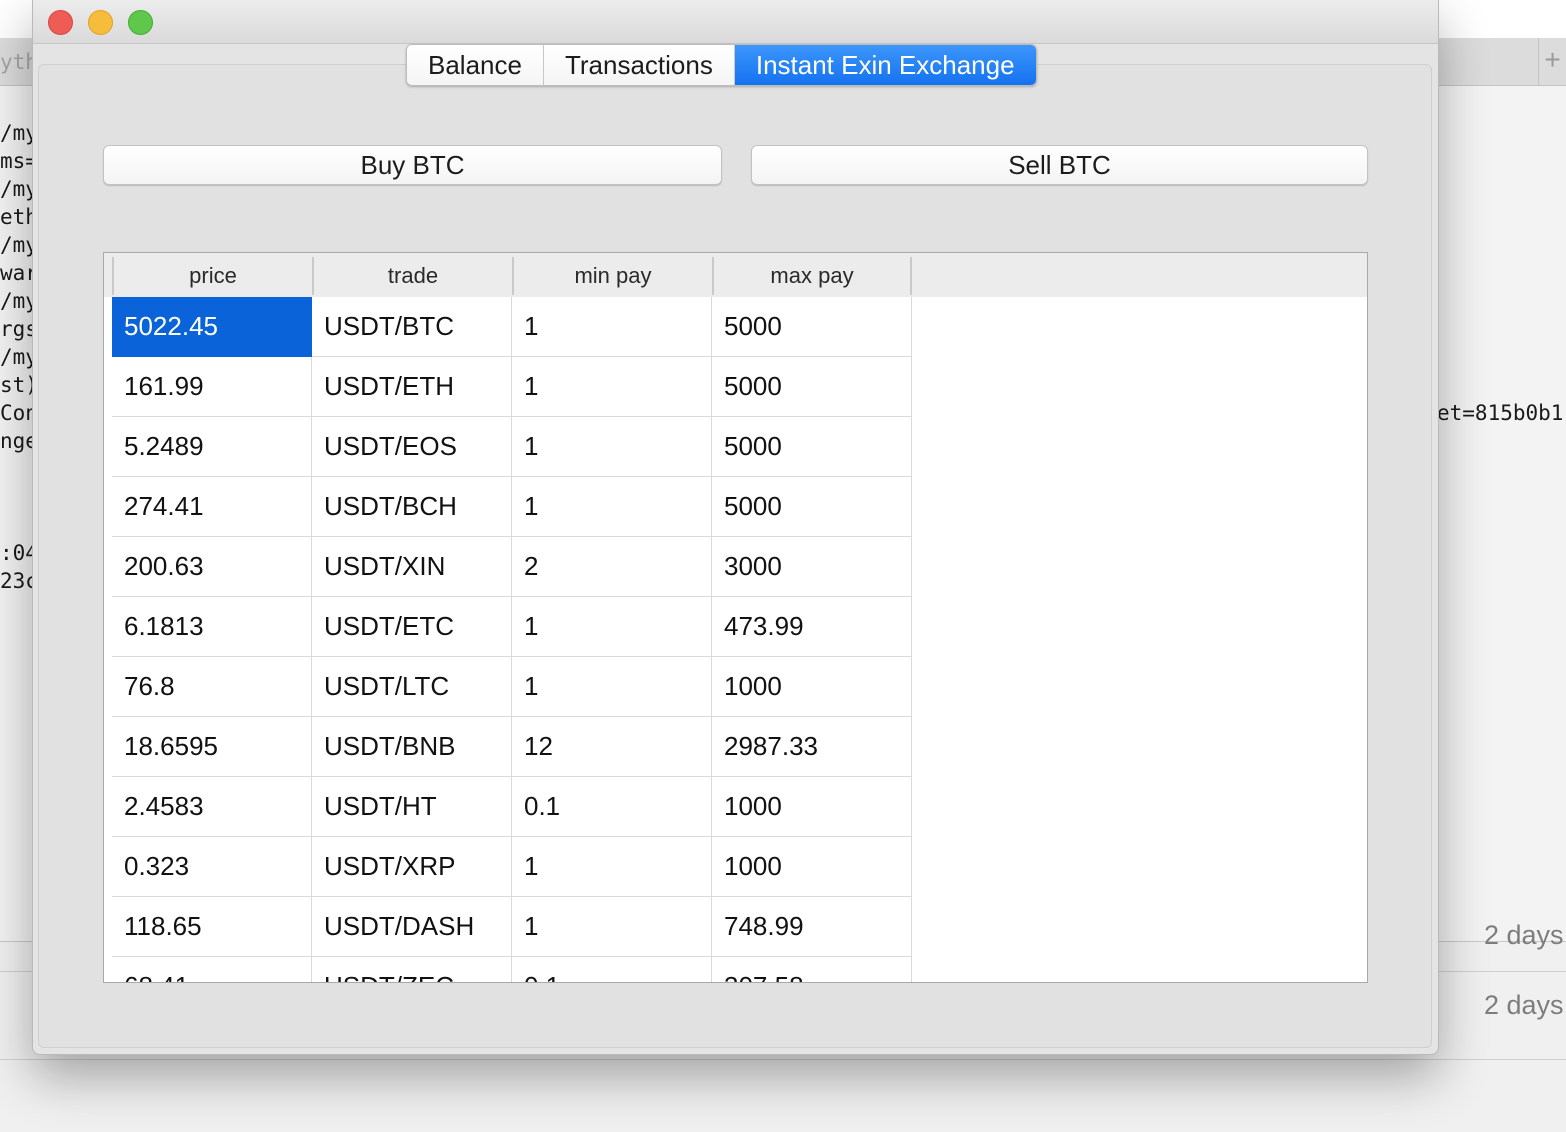 The height and width of the screenshot is (1132, 1566). I want to click on sell-btc-button: Sell BTC, so click(1059, 165).